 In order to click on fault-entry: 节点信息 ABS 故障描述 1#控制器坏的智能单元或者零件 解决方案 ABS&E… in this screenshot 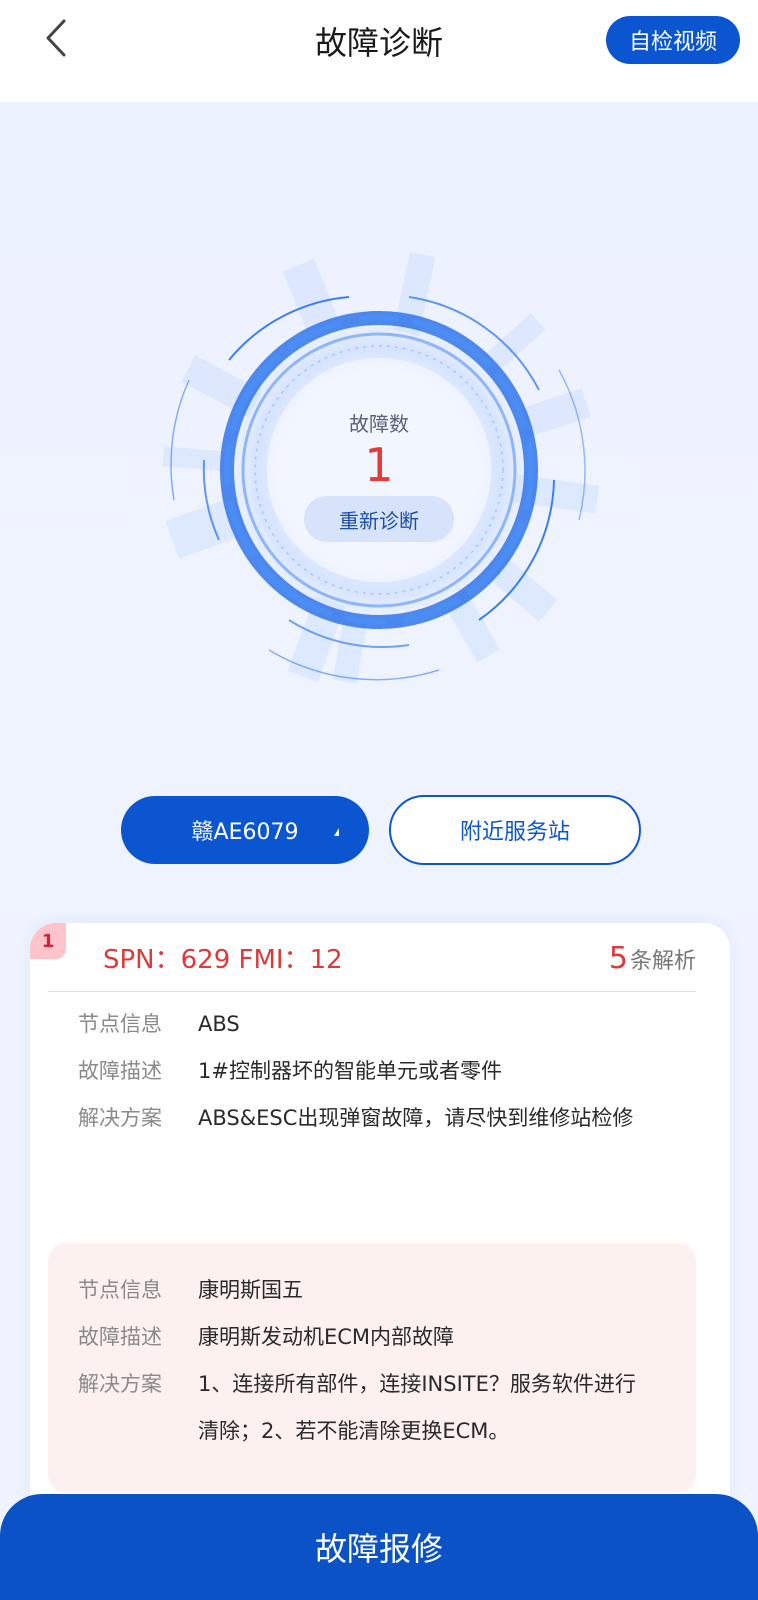, I will do `click(372, 1068)`.